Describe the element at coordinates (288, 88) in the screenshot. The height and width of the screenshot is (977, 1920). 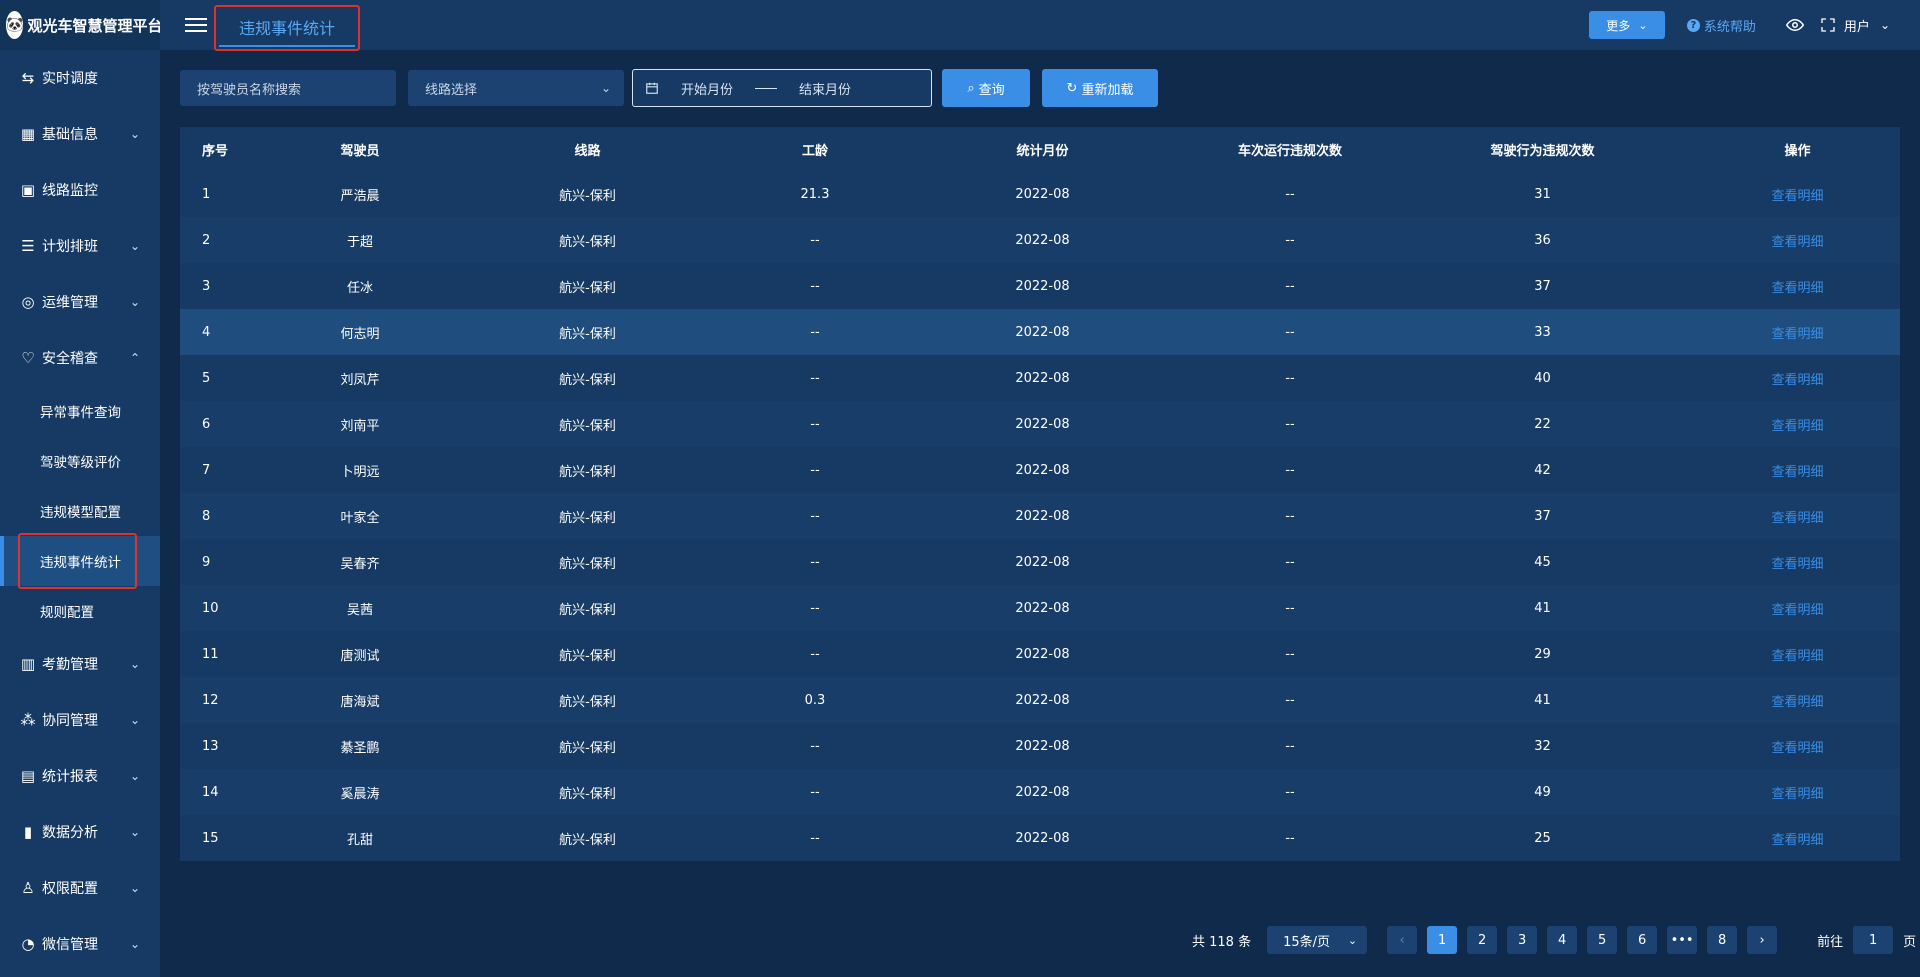
I see `driver-search-input: 按驾驶员名称搜索` at that location.